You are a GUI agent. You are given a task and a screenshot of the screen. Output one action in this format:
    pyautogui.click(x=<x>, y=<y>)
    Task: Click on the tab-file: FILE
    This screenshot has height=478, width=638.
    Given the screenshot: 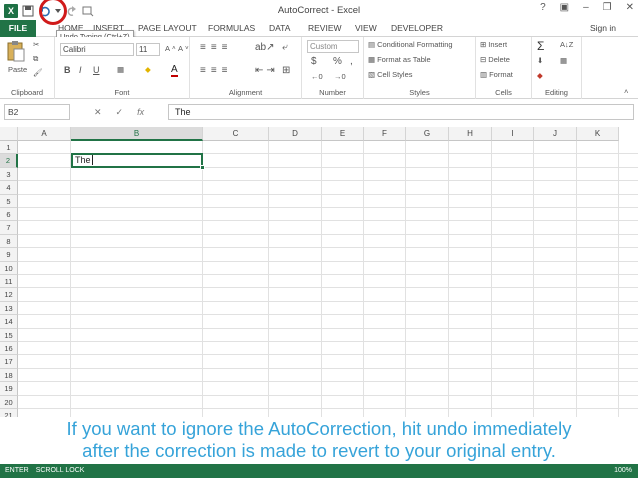 What is the action you would take?
    pyautogui.click(x=18, y=28)
    